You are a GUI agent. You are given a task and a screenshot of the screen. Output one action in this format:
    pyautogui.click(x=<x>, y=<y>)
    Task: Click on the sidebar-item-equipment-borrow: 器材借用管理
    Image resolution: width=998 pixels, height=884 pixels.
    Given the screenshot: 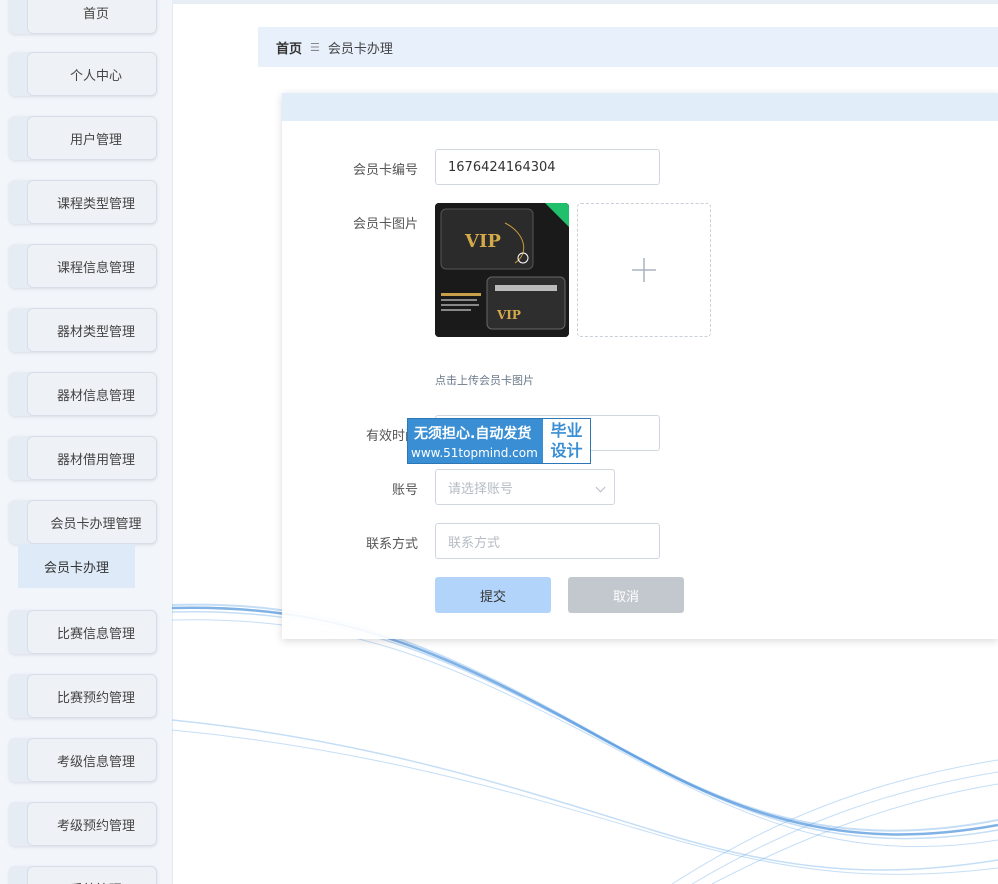 What is the action you would take?
    pyautogui.click(x=83, y=458)
    